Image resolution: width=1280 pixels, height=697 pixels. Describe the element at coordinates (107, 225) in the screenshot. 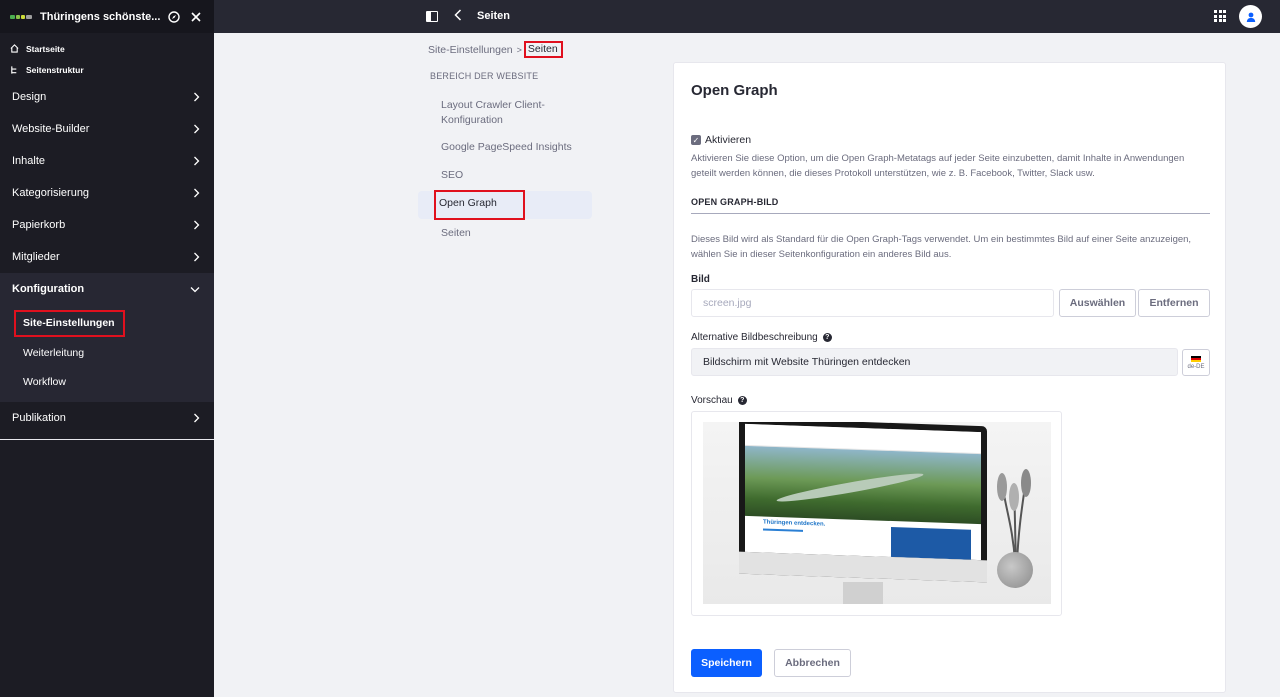

I see `sidebar-group-papierkorb: Papierkorb` at that location.